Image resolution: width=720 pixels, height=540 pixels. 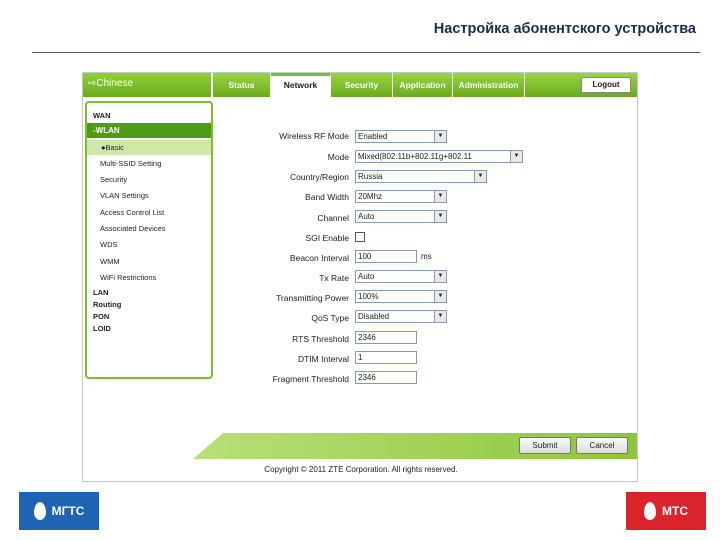 I want to click on label-fragment-threshold: Fragment Threshold, so click(x=310, y=379).